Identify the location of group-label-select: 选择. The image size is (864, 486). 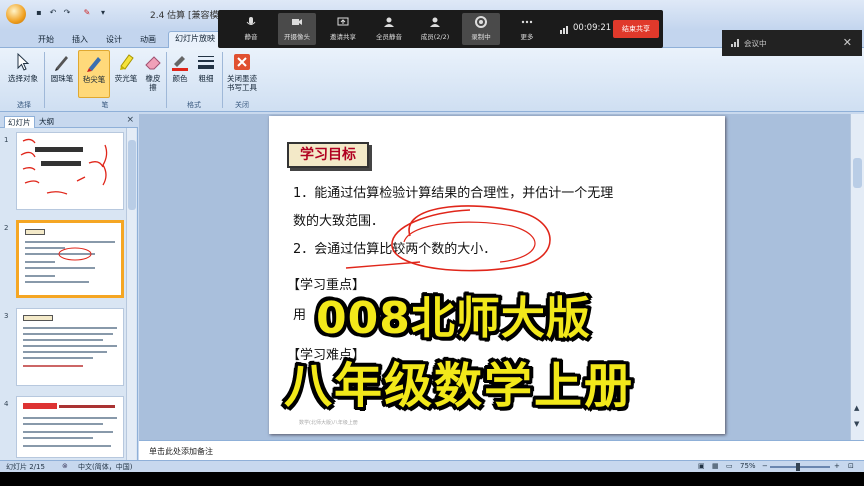
(24, 105).